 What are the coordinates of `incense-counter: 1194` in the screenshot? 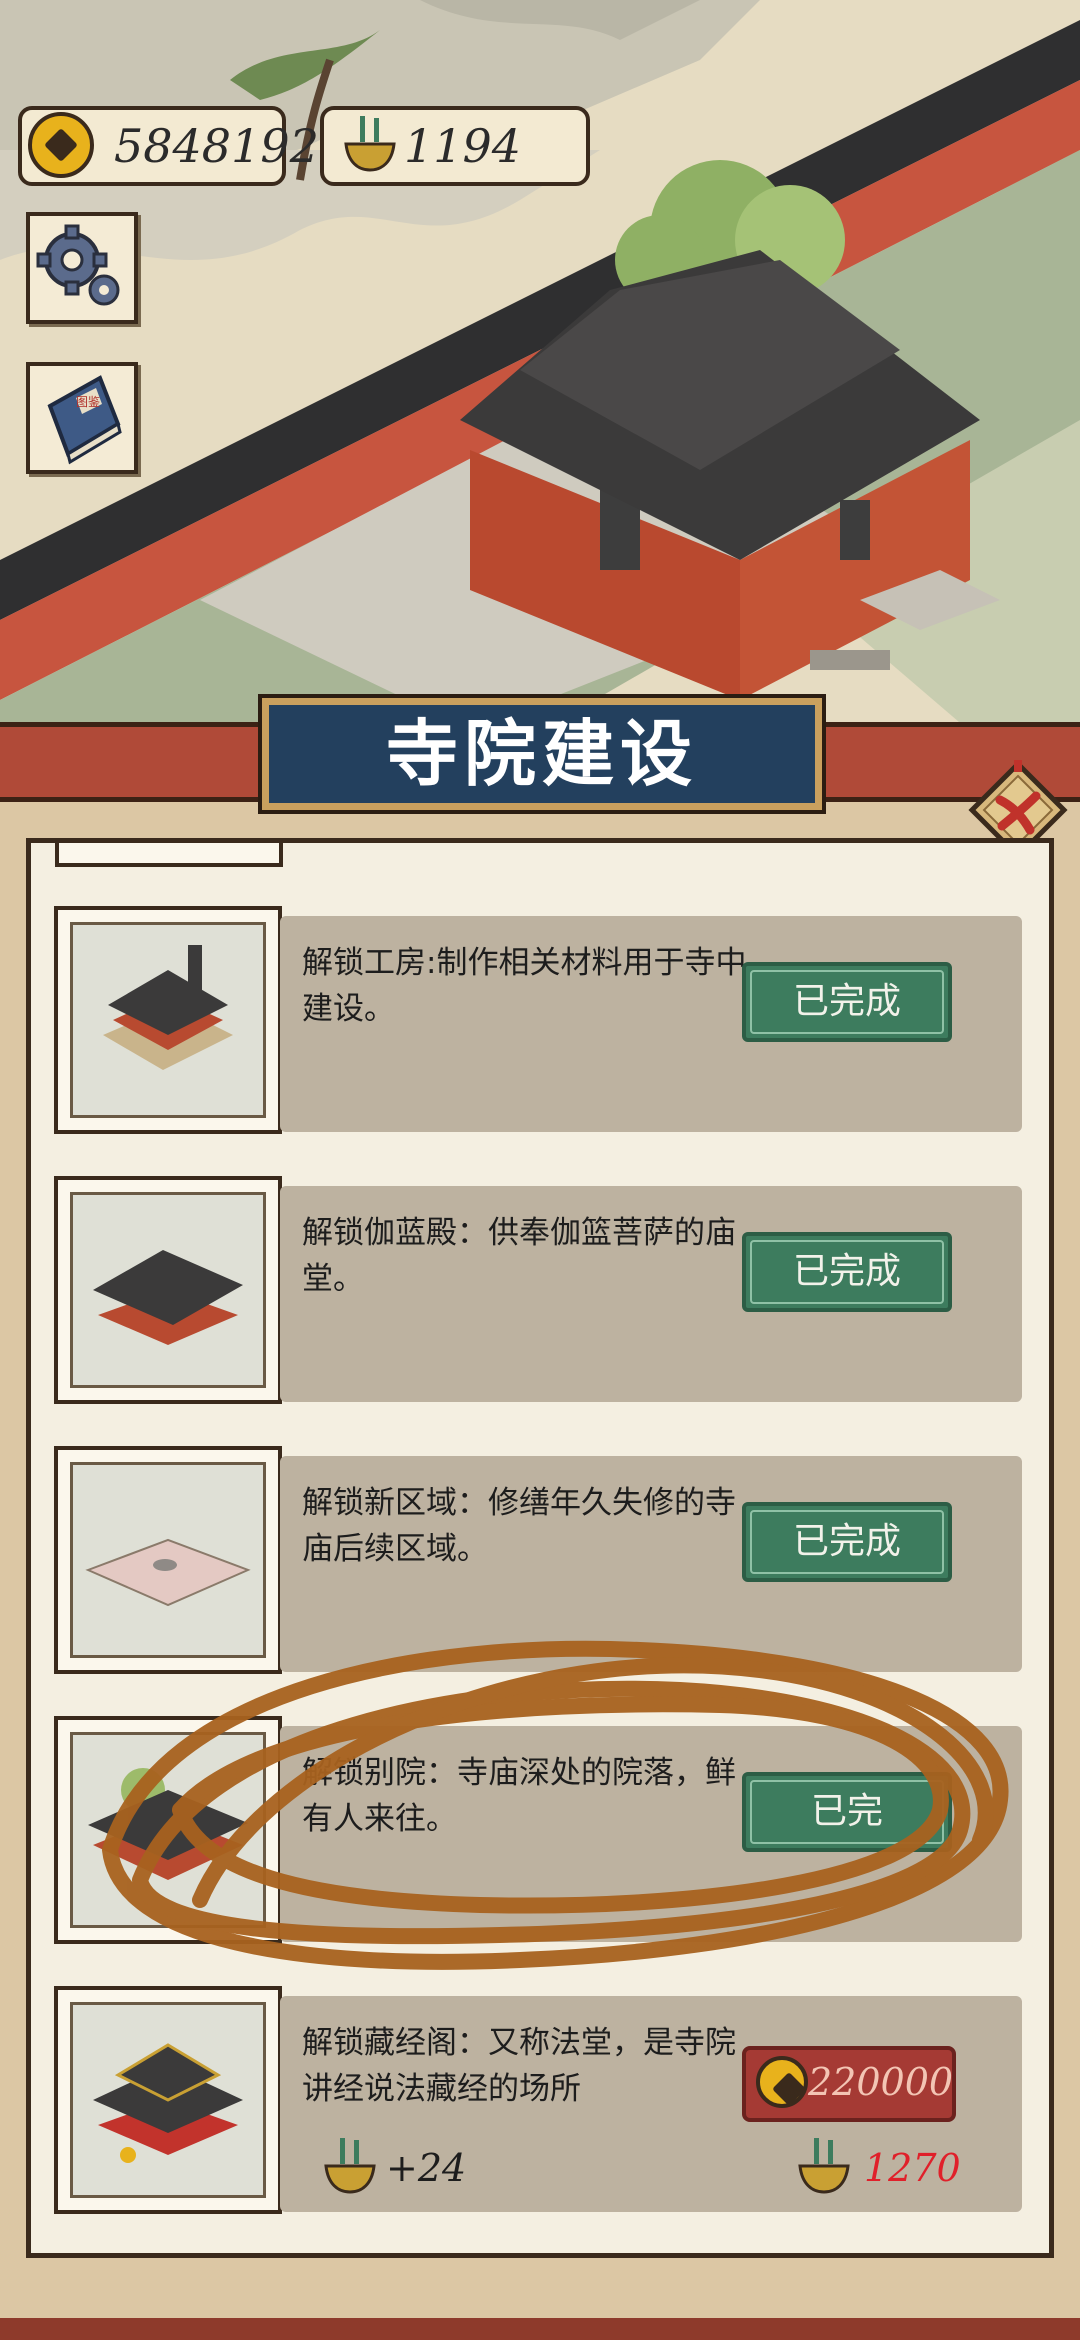 It's located at (455, 146).